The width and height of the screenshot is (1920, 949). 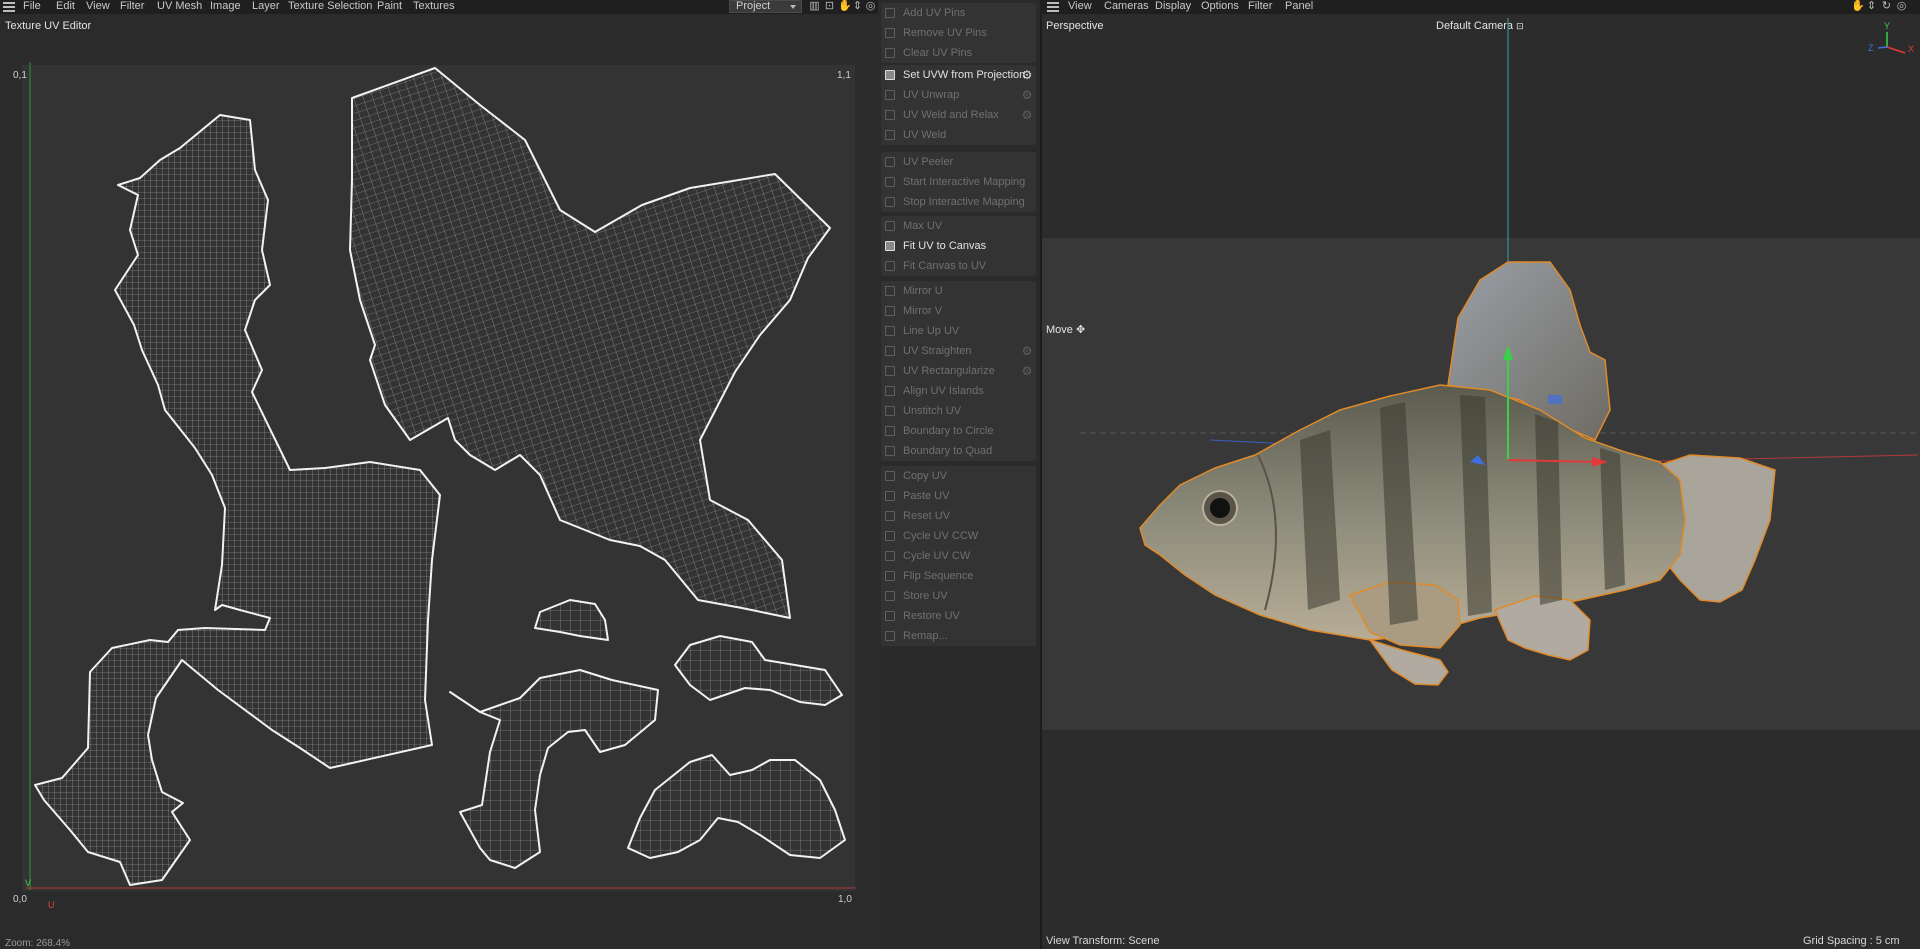 What do you see at coordinates (1457, 473) in the screenshot?
I see `fish-model` at bounding box center [1457, 473].